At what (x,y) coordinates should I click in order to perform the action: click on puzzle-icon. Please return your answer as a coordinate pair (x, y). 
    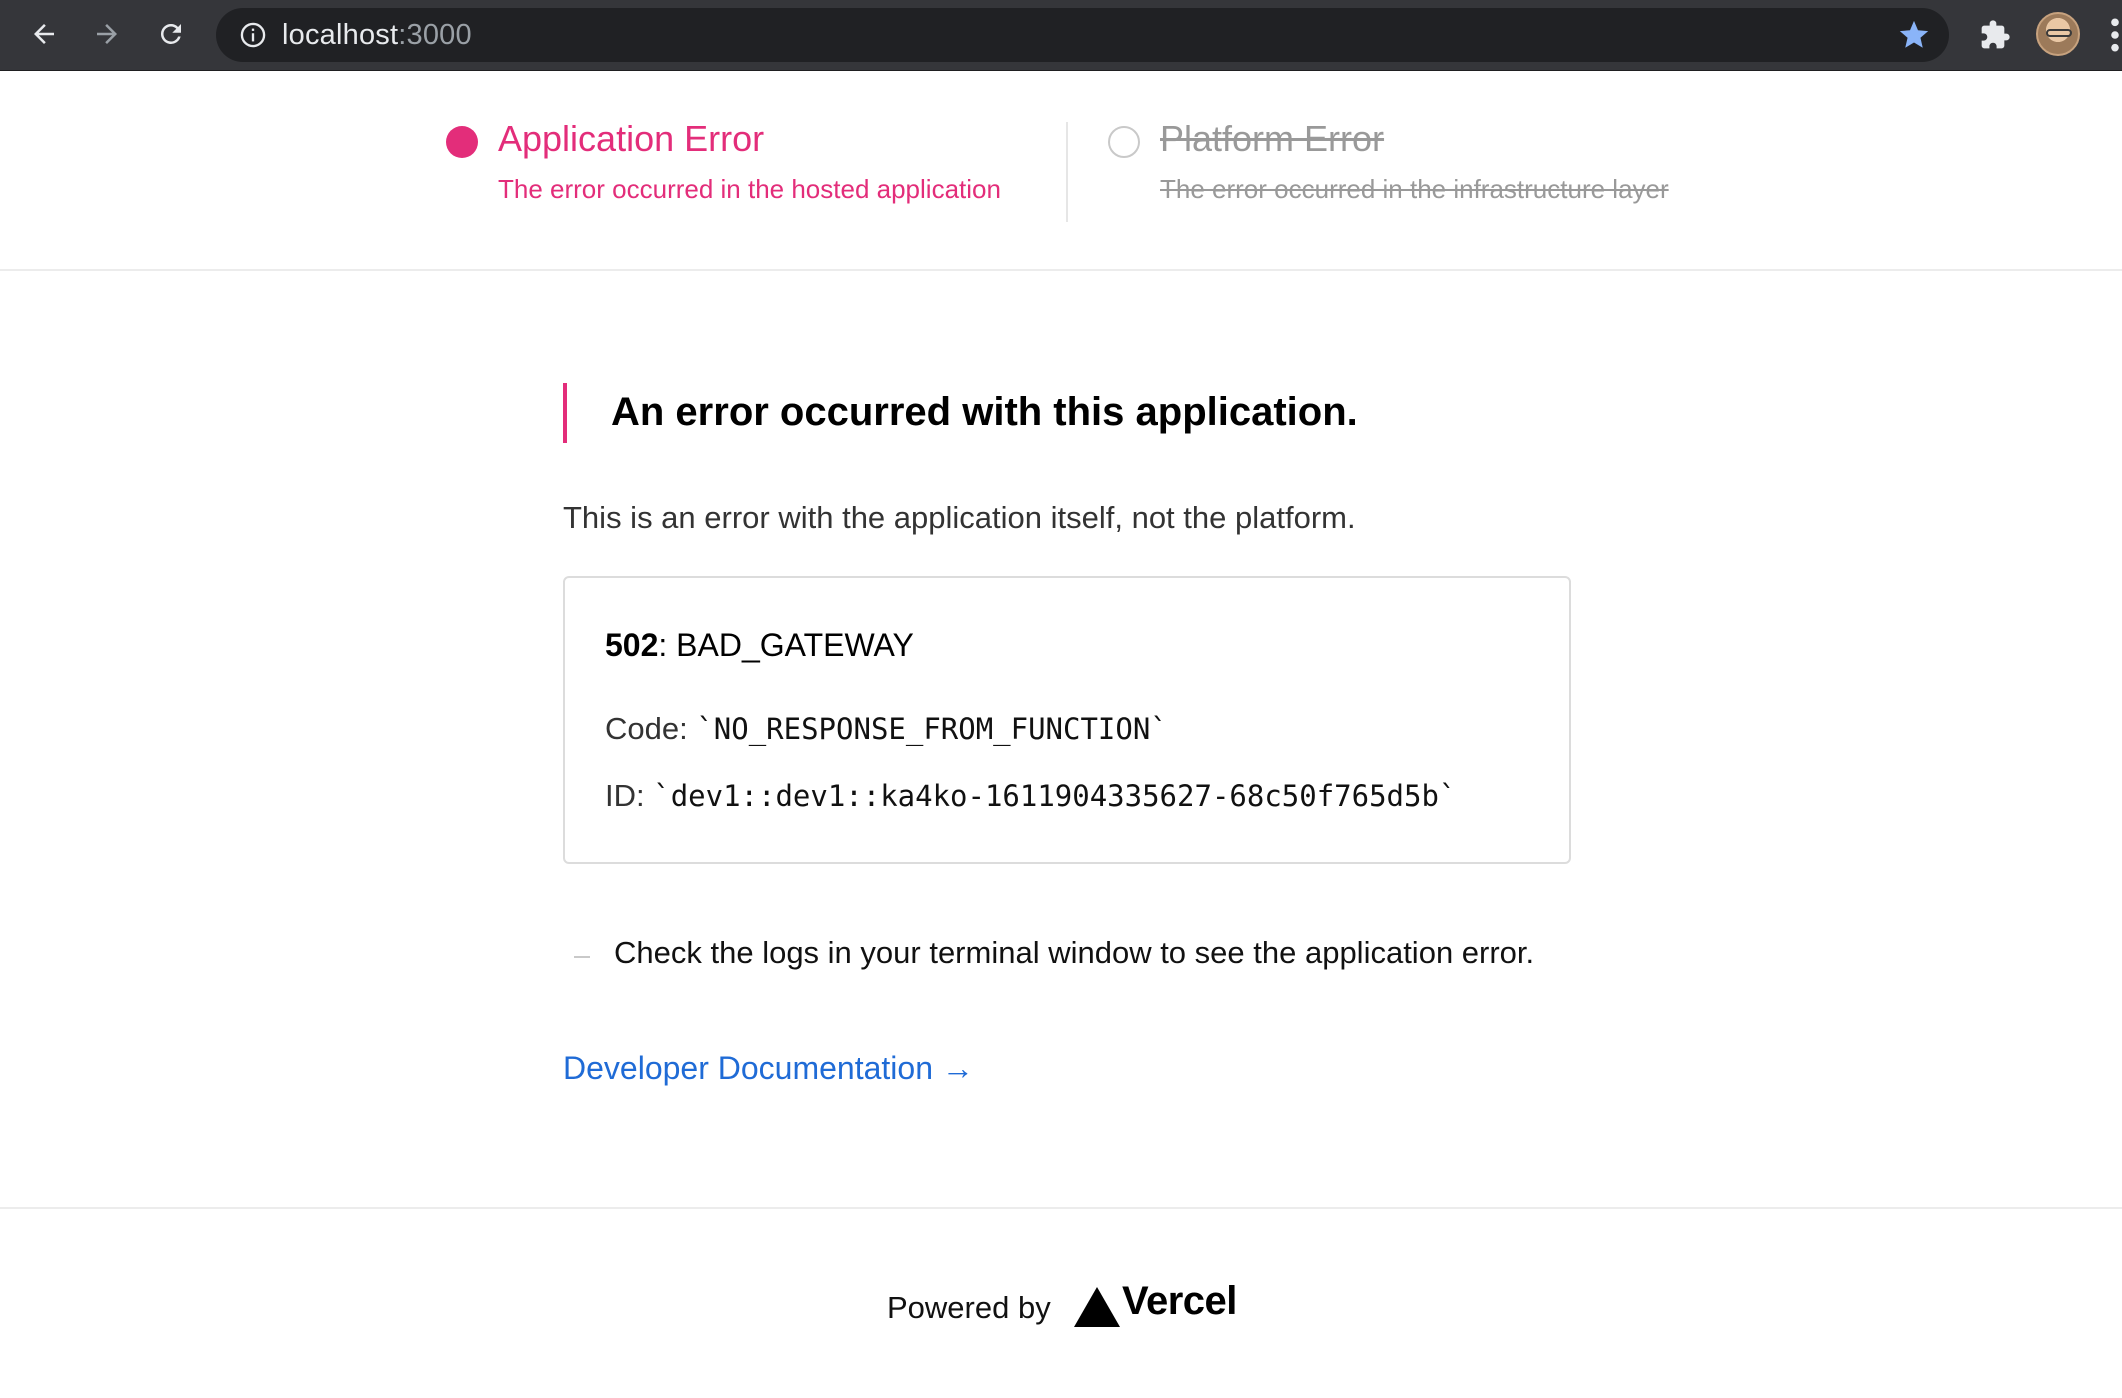
    Looking at the image, I should click on (1995, 34).